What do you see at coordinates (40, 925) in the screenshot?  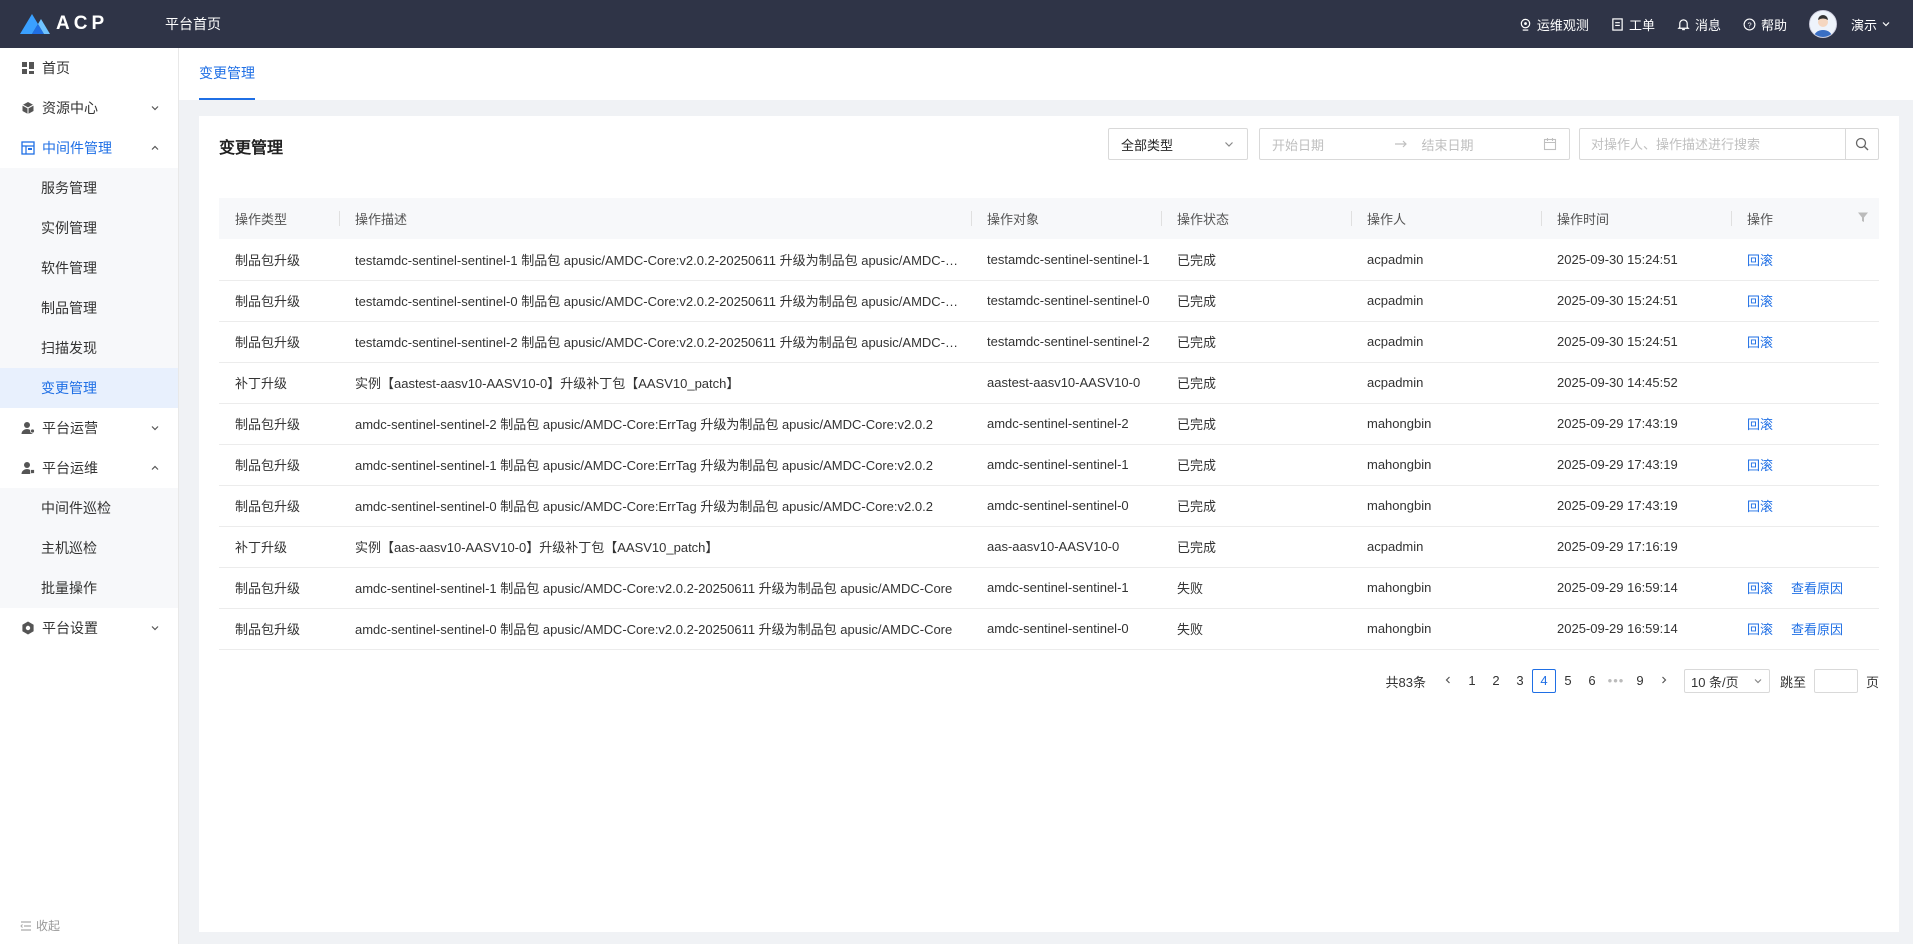 I see `collapse-sidebar-button: 收起` at bounding box center [40, 925].